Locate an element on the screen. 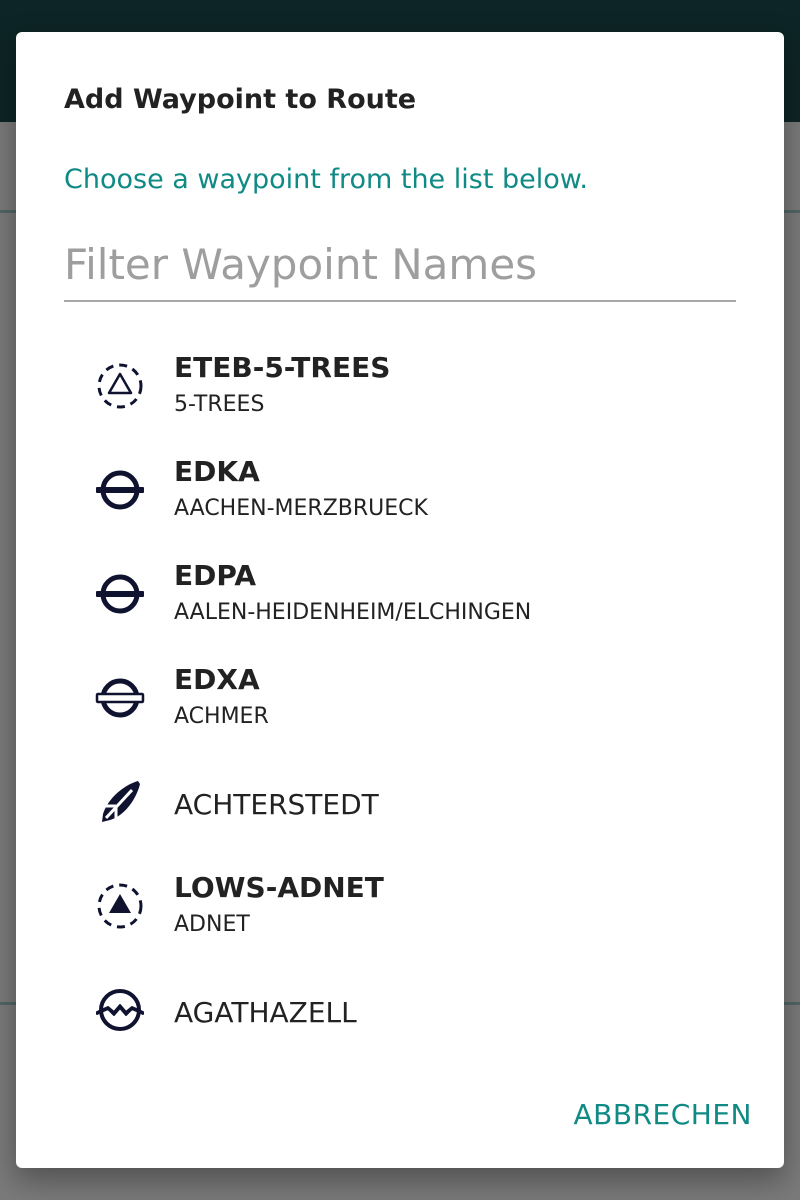  waypoint-item: LOWS-ADNET ADNET is located at coordinates (400, 904).